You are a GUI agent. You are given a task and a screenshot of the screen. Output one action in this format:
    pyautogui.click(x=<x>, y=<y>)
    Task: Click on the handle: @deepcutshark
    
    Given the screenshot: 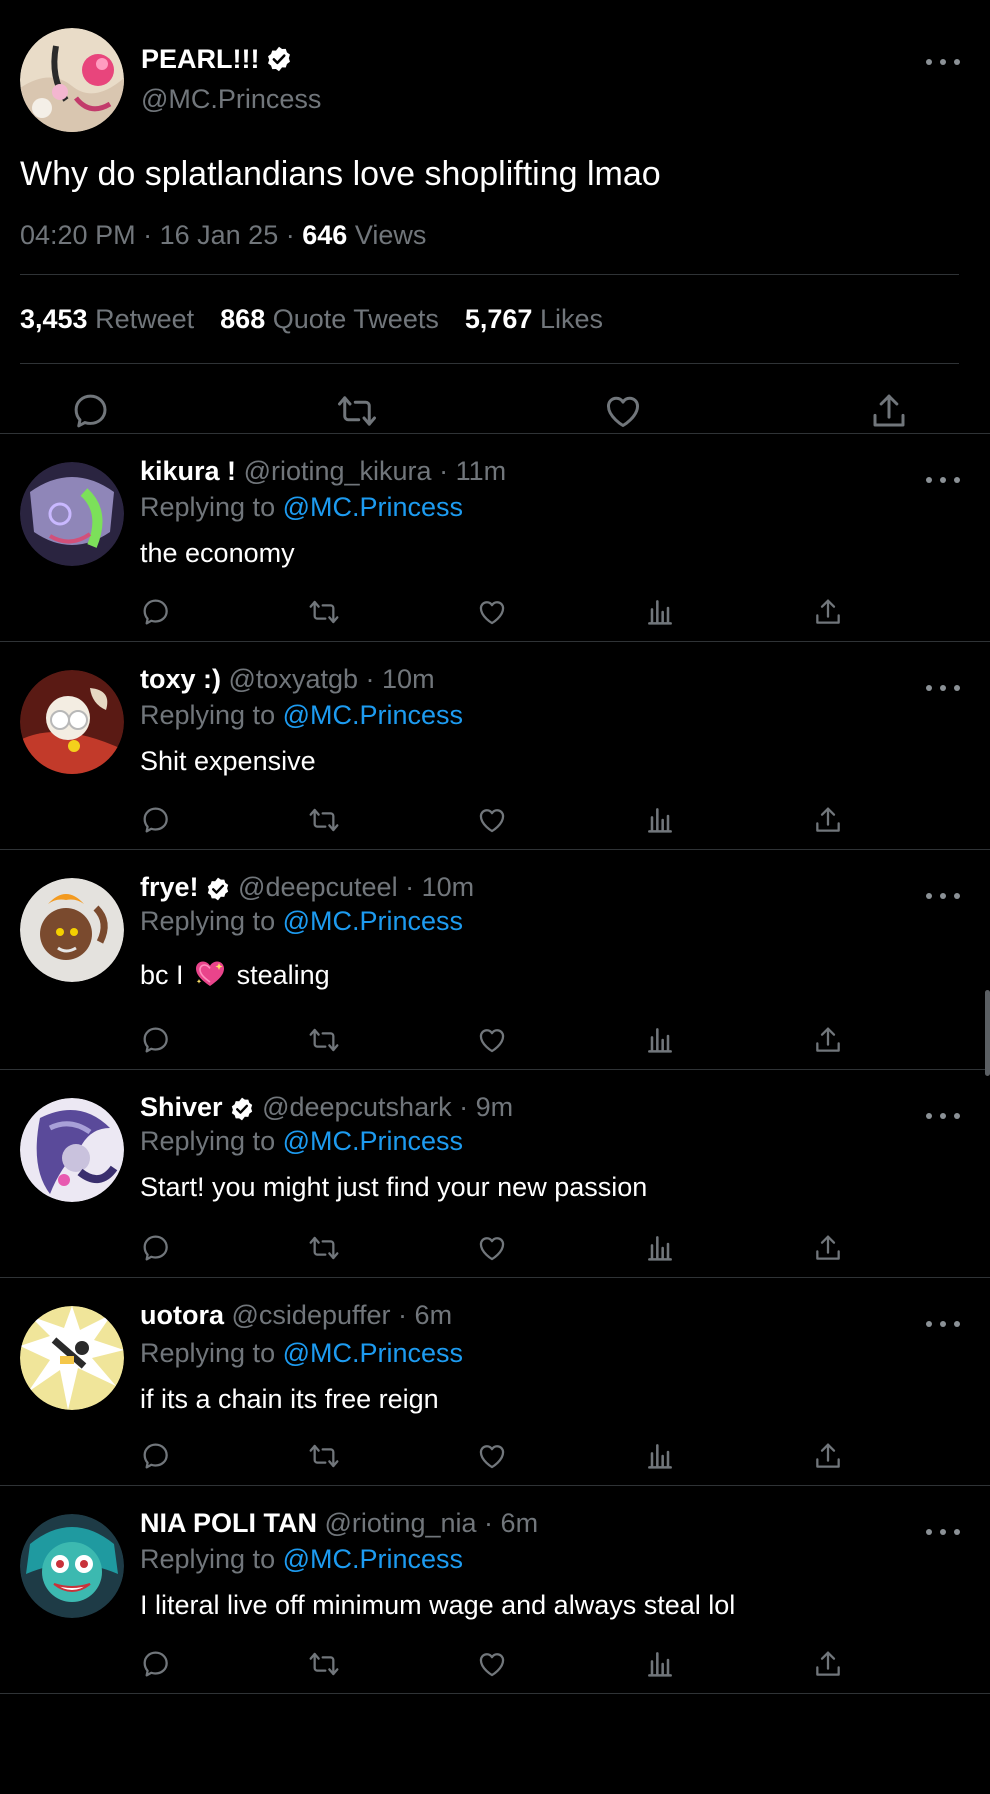 What is the action you would take?
    pyautogui.click(x=357, y=1107)
    